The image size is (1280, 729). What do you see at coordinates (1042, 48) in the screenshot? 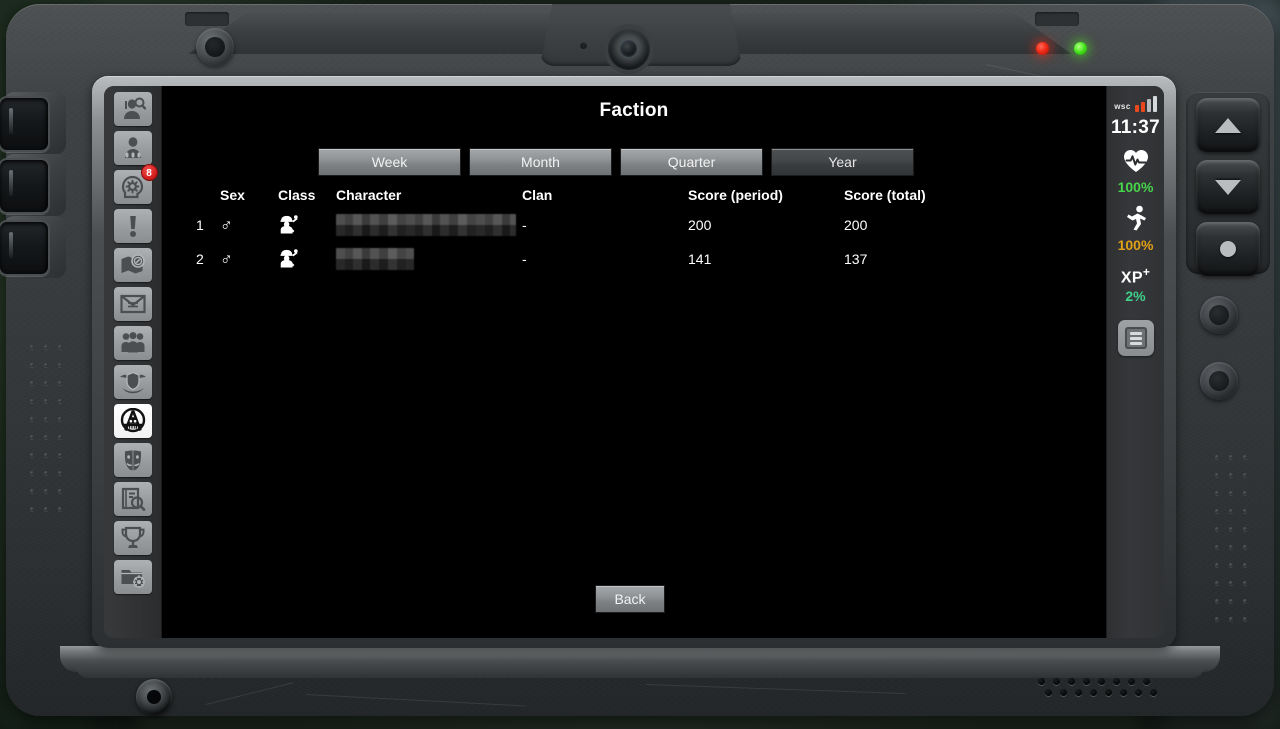
I see `led-red-indicator` at bounding box center [1042, 48].